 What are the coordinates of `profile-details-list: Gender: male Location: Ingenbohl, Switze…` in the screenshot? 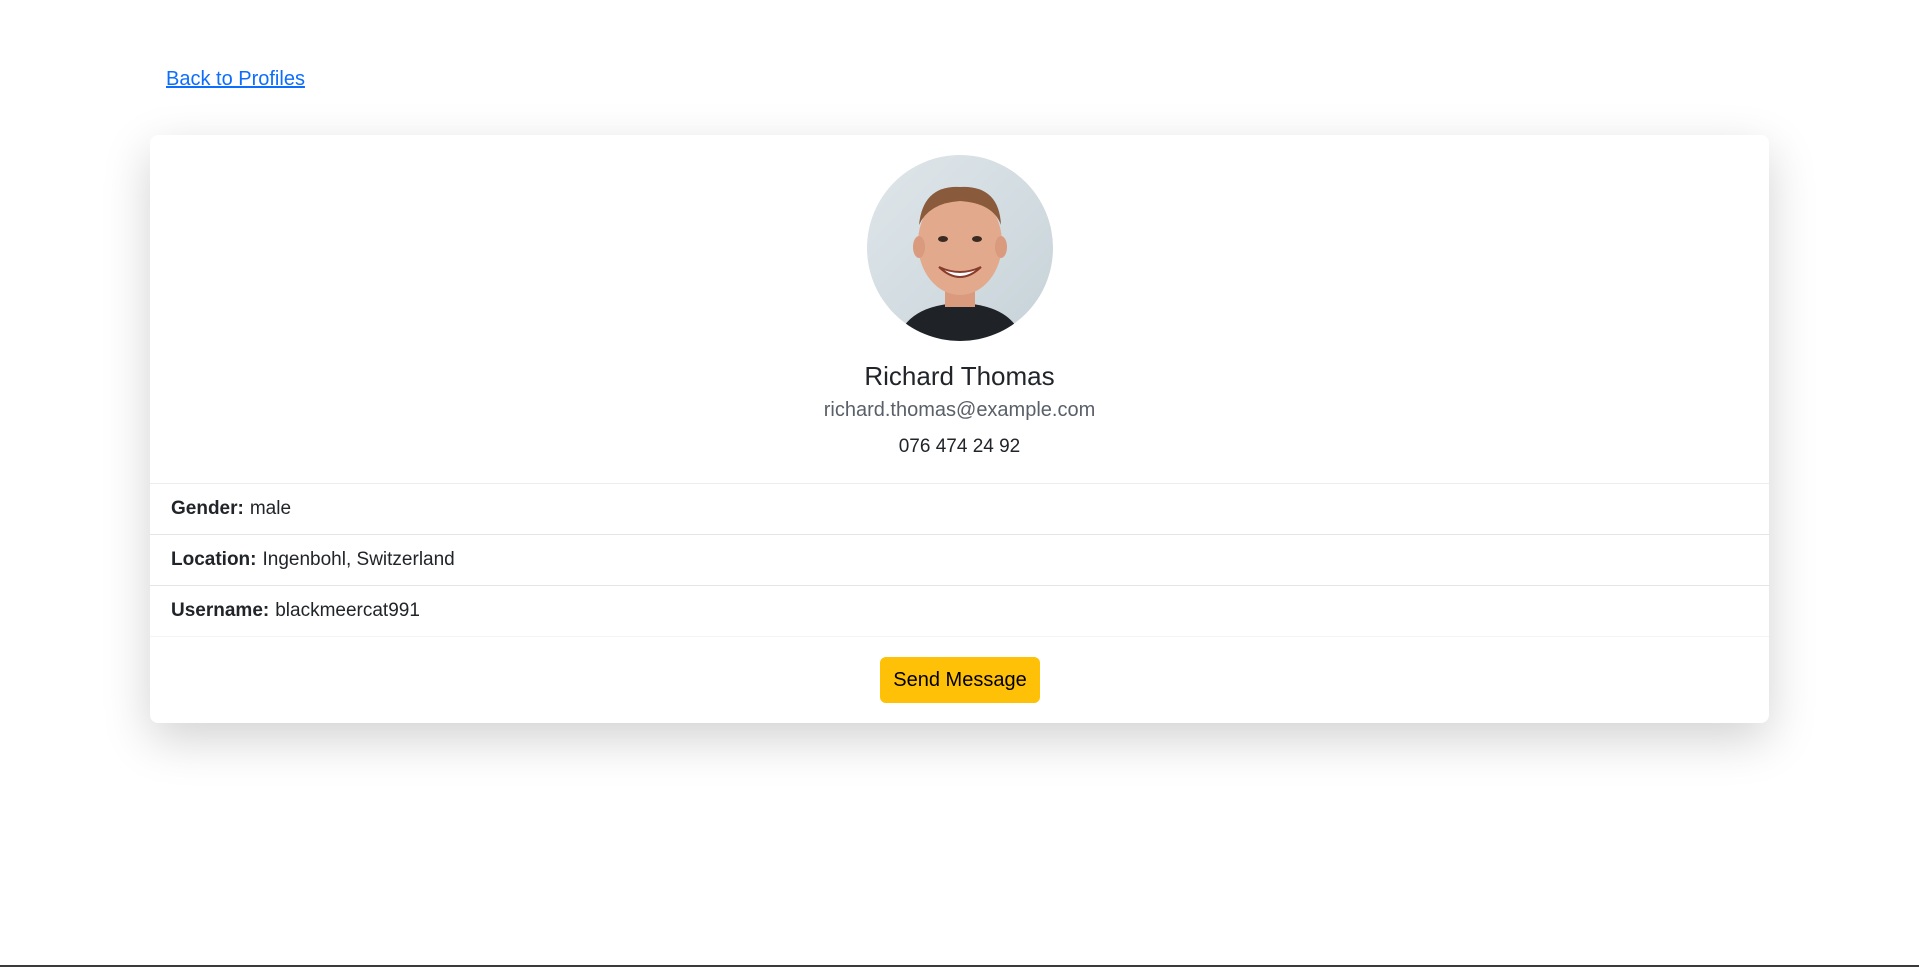 It's located at (959, 560).